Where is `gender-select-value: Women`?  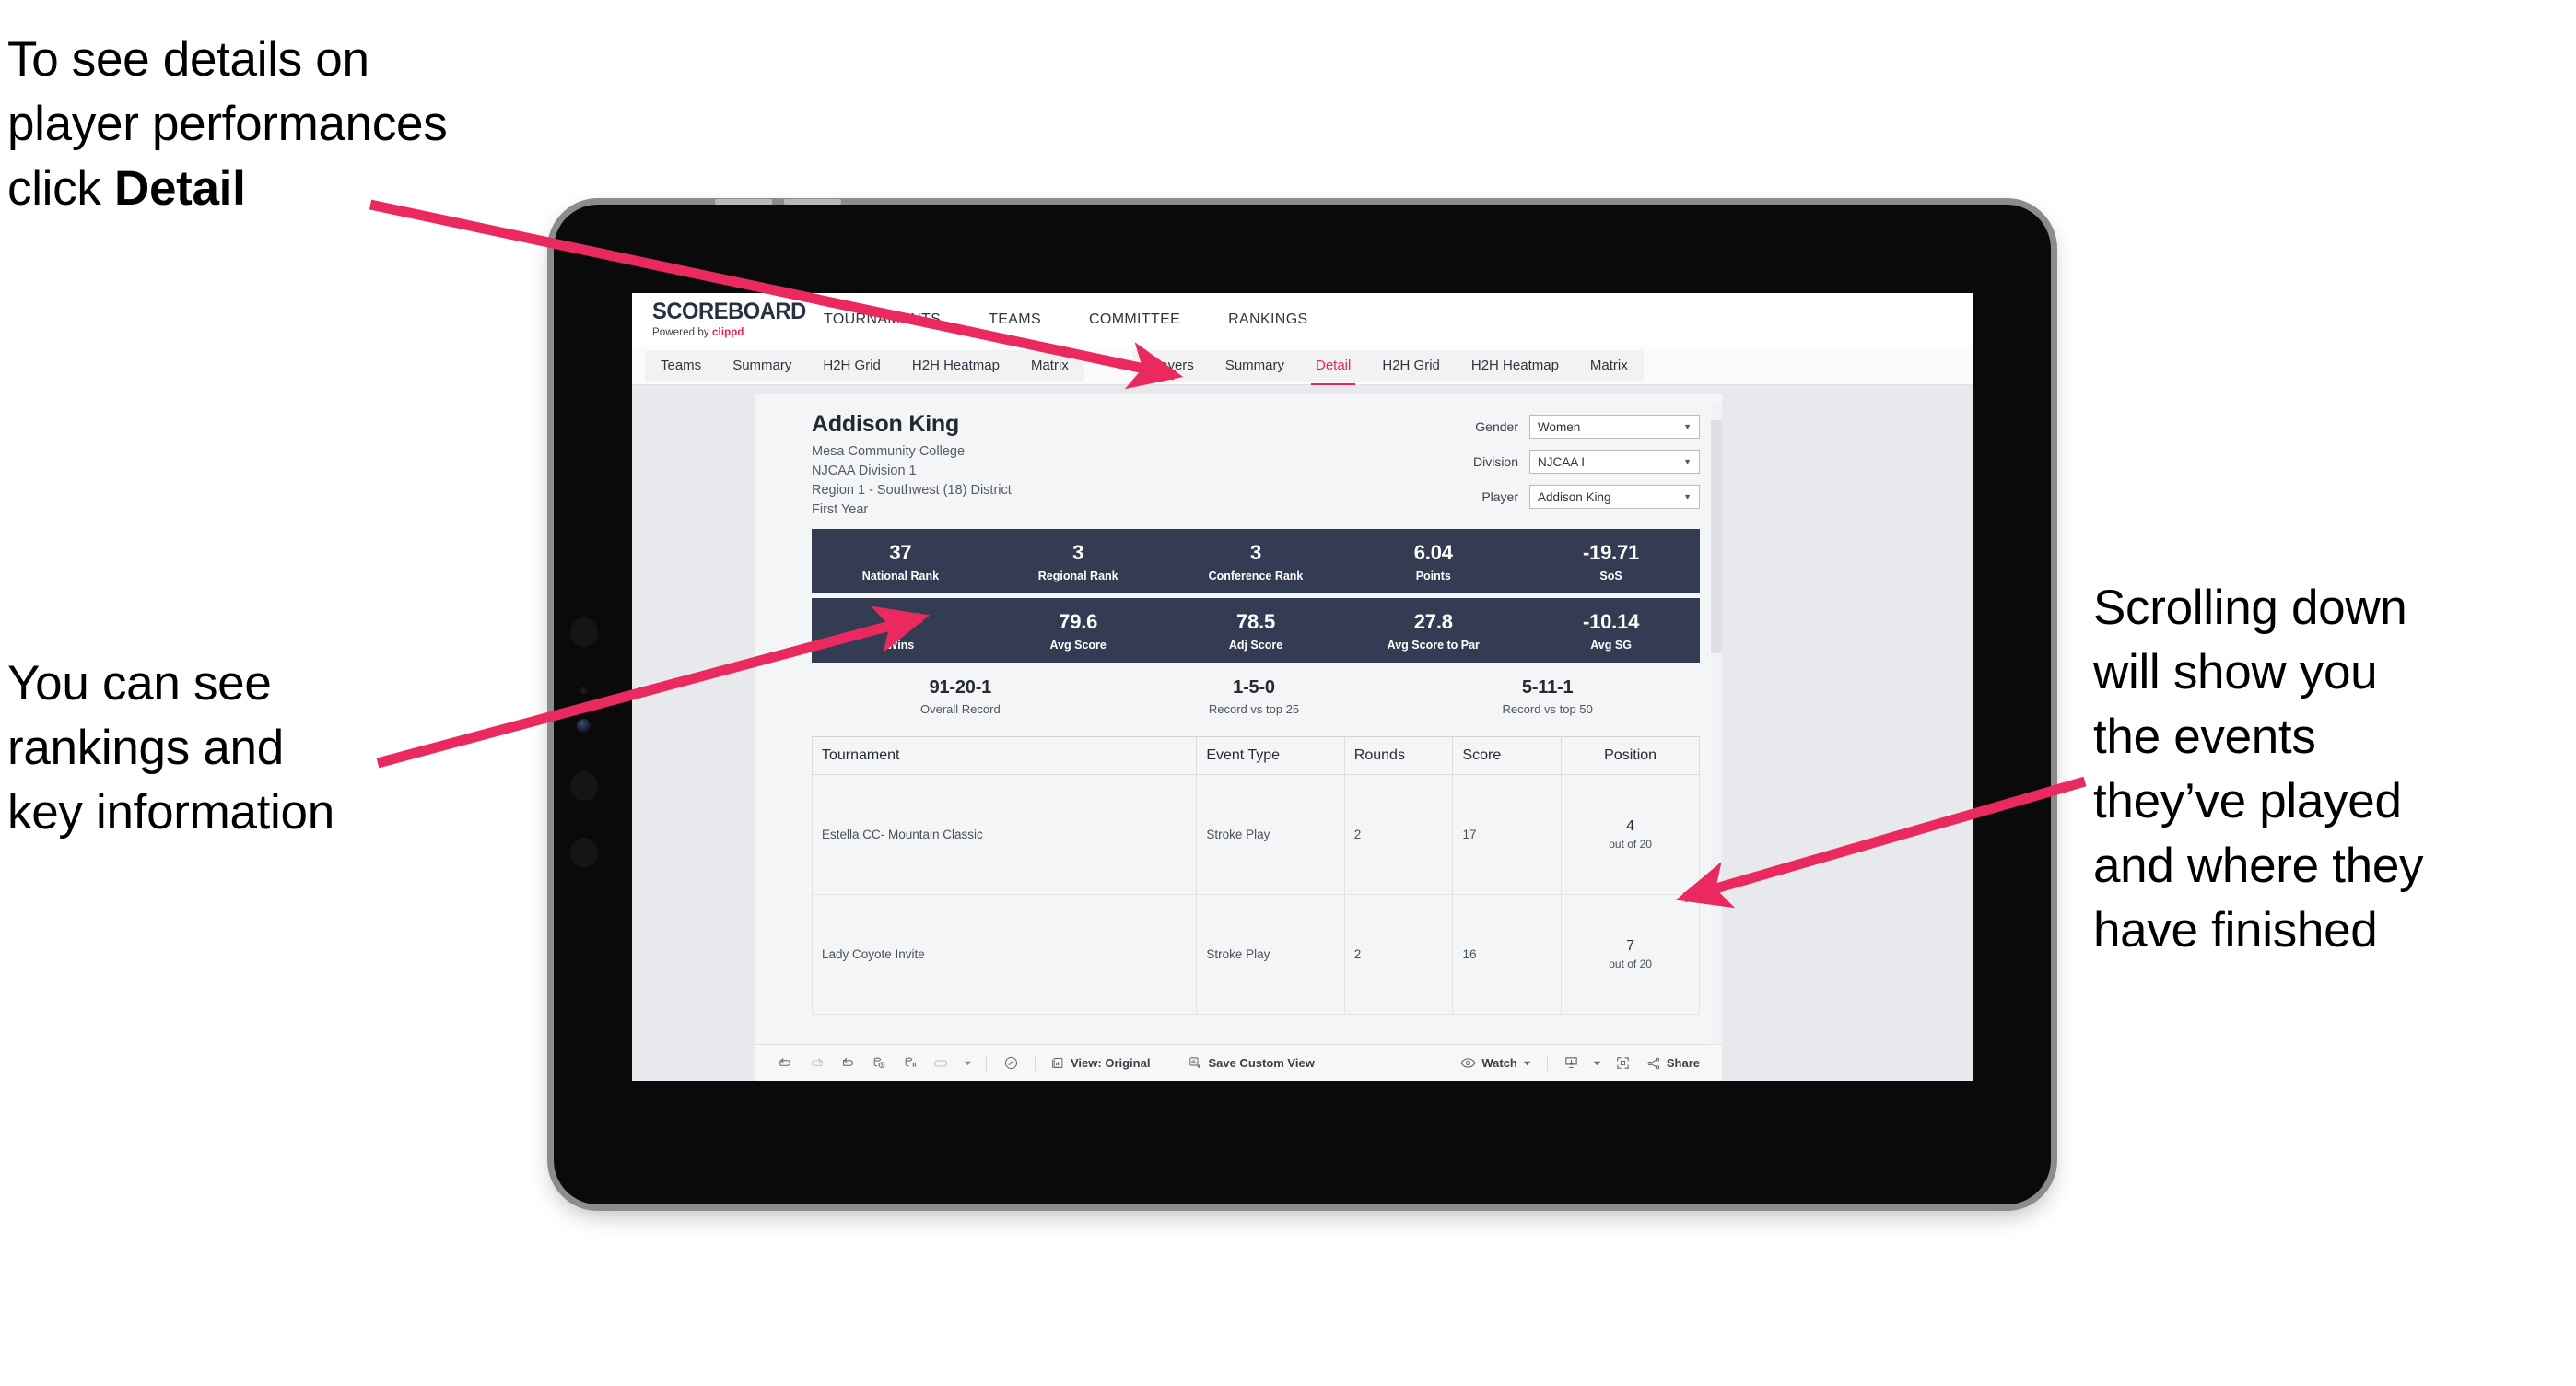
gender-select-value: Women is located at coordinates (1559, 426).